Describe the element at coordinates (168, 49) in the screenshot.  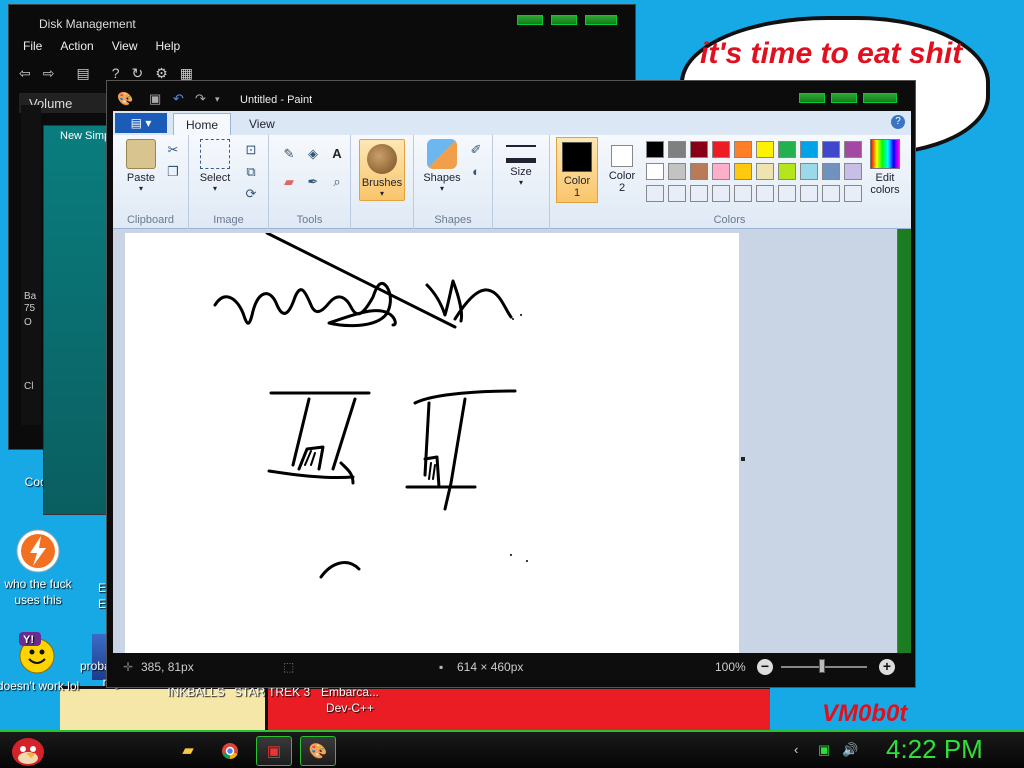
I see `menu-help: Help` at that location.